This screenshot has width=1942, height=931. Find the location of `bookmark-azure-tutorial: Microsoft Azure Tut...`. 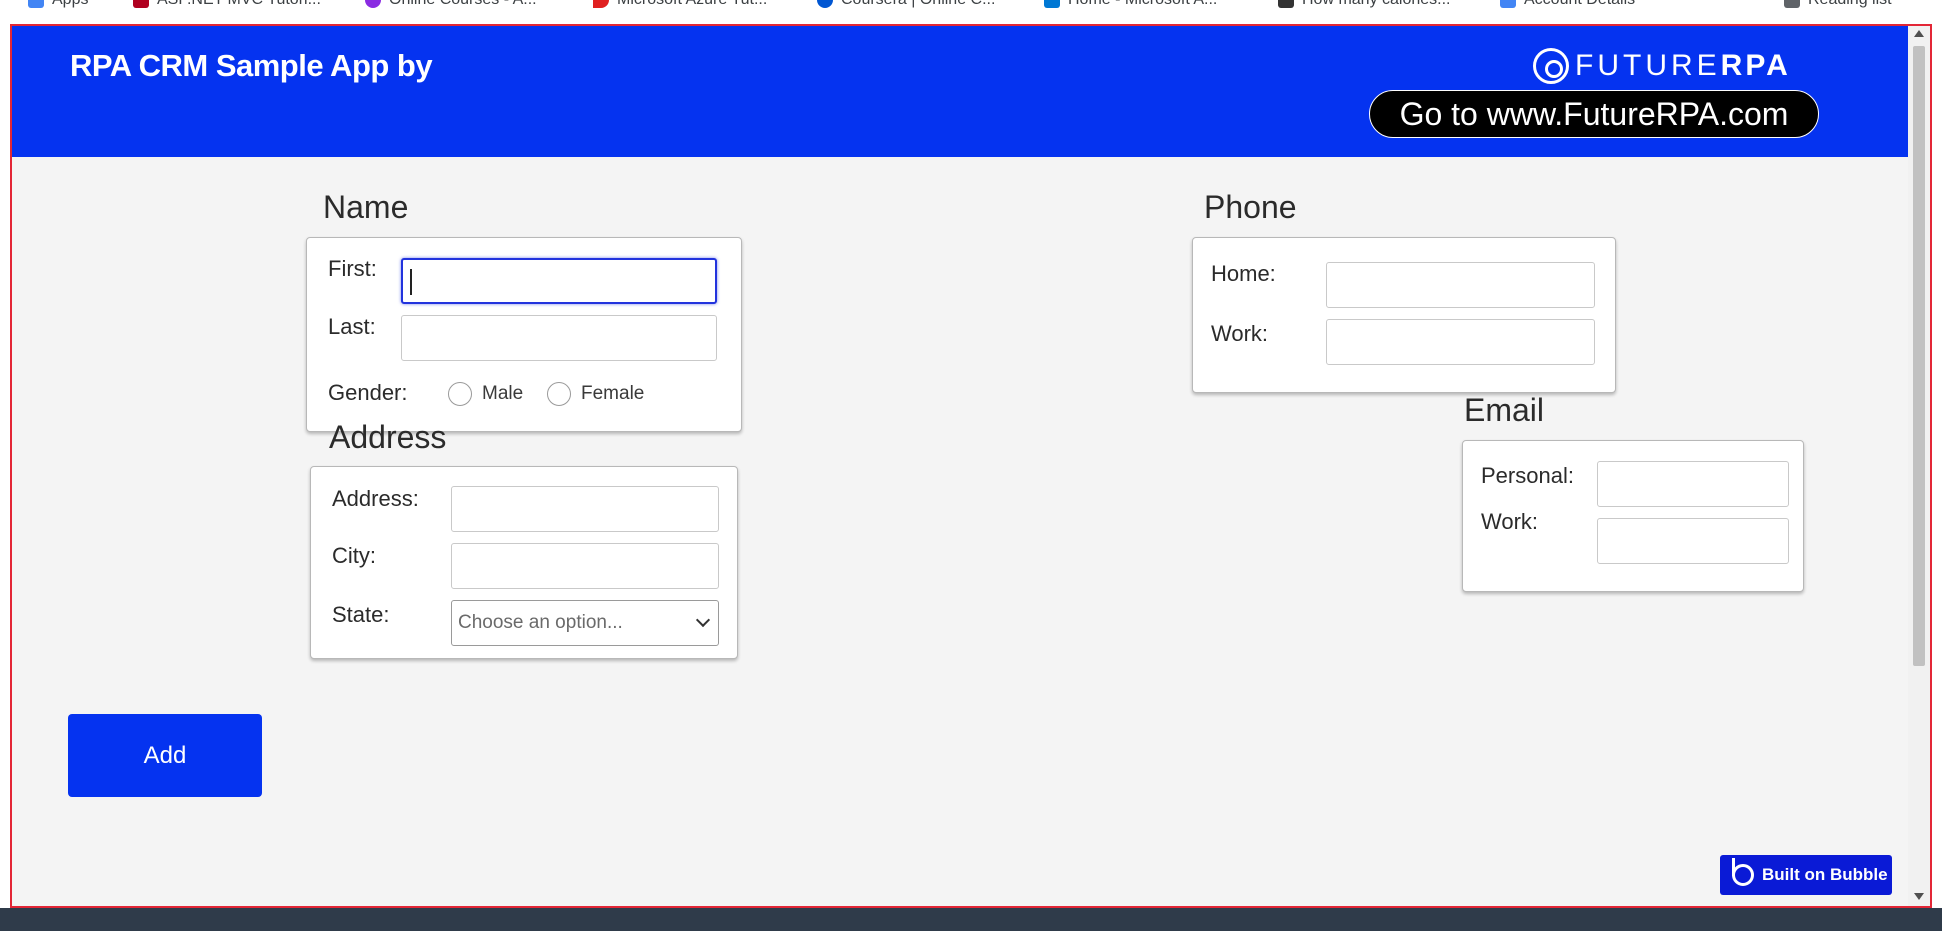

bookmark-azure-tutorial: Microsoft Azure Tut... is located at coordinates (680, 4).